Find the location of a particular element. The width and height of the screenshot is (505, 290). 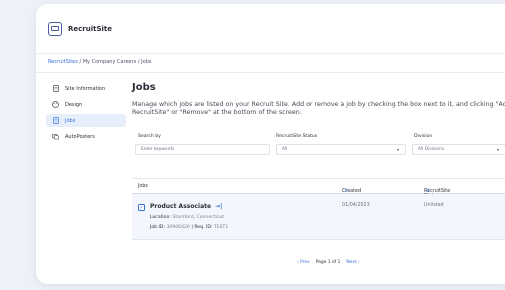

division-select-value: All Divisions is located at coordinates (431, 149).